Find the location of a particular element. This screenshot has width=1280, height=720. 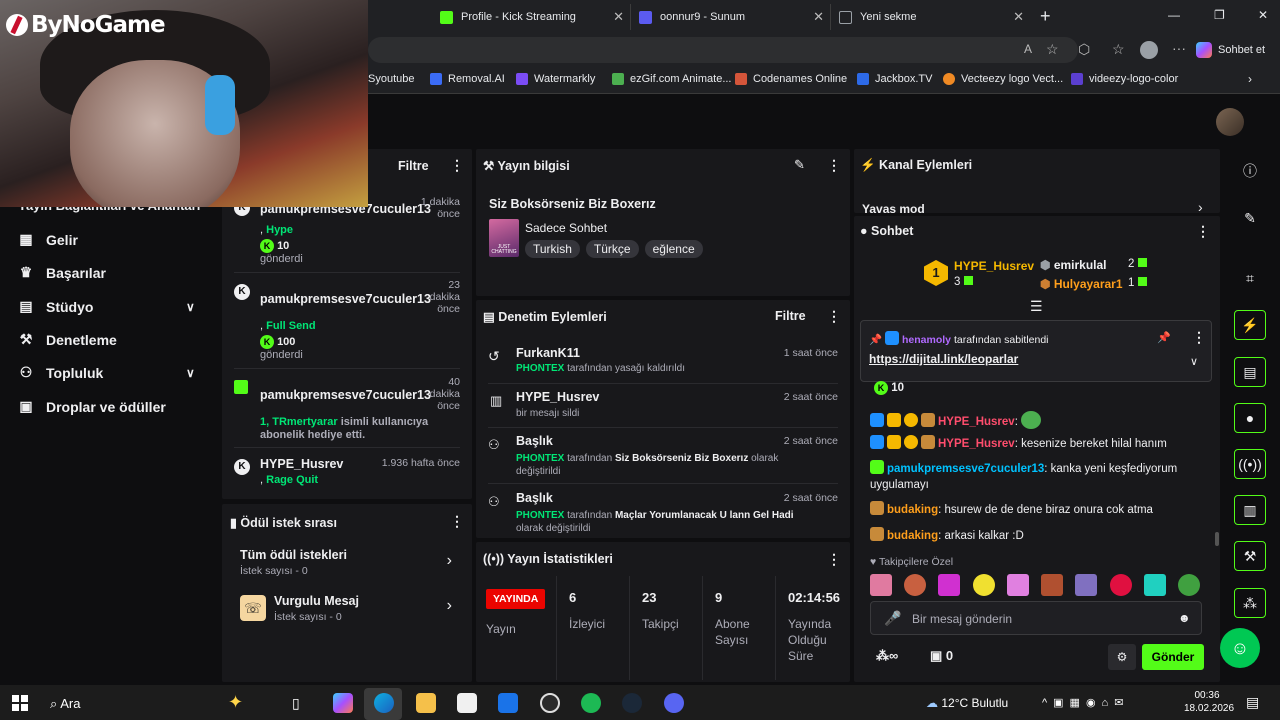

sidebar-item-denetleme: ⚒ Denetleme is located at coordinates (67, 339).